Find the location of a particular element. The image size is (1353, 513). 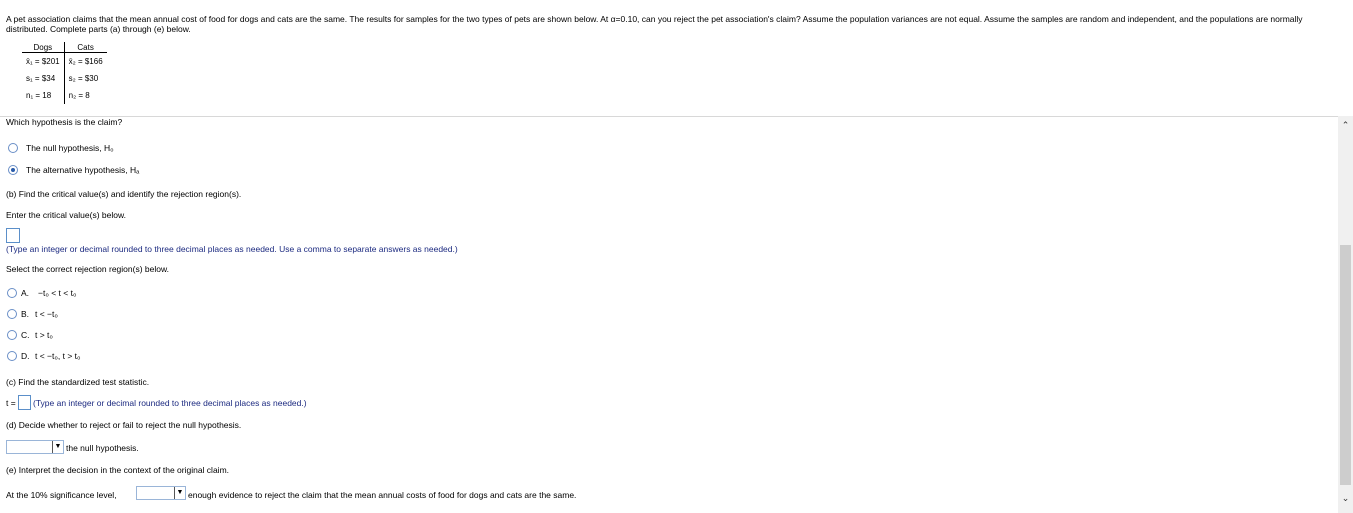

scrollbar-thumb is located at coordinates (1345, 365).